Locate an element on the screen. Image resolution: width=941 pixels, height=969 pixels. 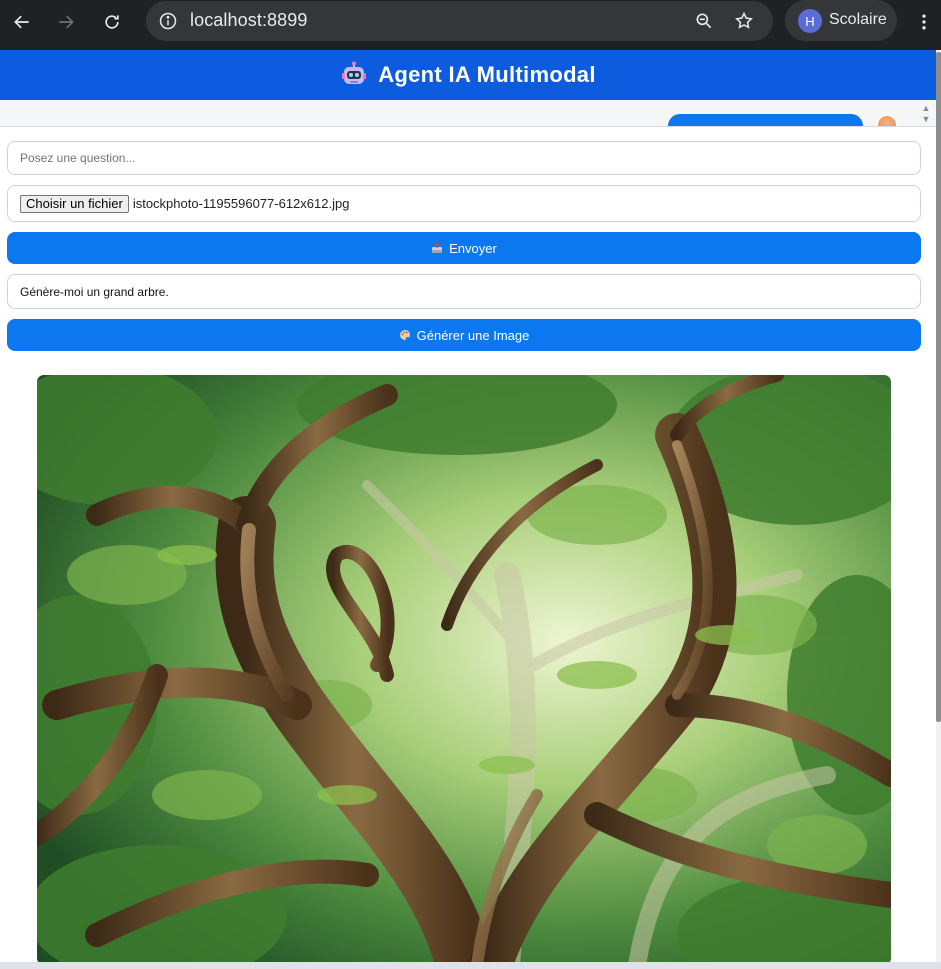
generate-image-button: Générer une Image is located at coordinates (464, 335).